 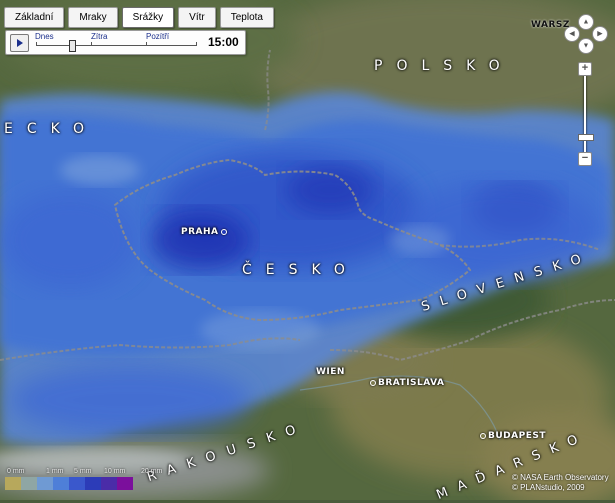 What do you see at coordinates (19, 43) in the screenshot?
I see `play-icon` at bounding box center [19, 43].